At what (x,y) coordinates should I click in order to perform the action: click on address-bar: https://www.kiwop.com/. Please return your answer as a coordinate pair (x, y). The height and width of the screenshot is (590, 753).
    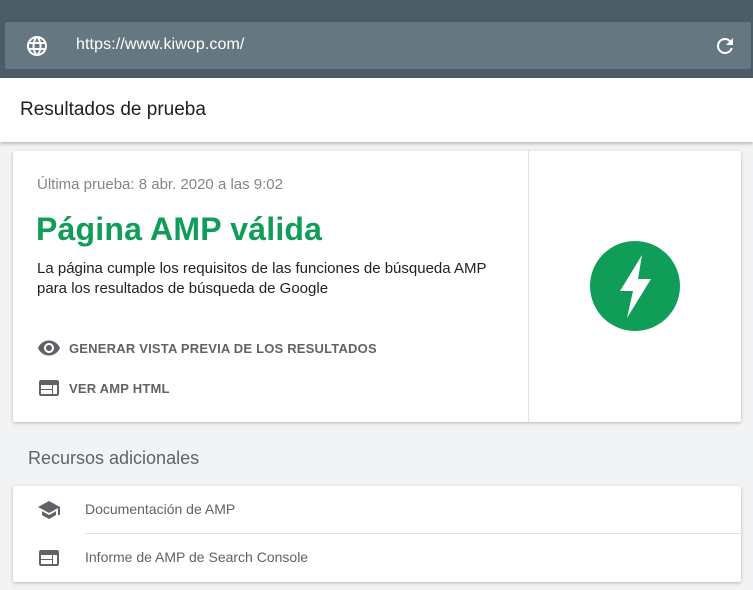
    Looking at the image, I should click on (378, 45).